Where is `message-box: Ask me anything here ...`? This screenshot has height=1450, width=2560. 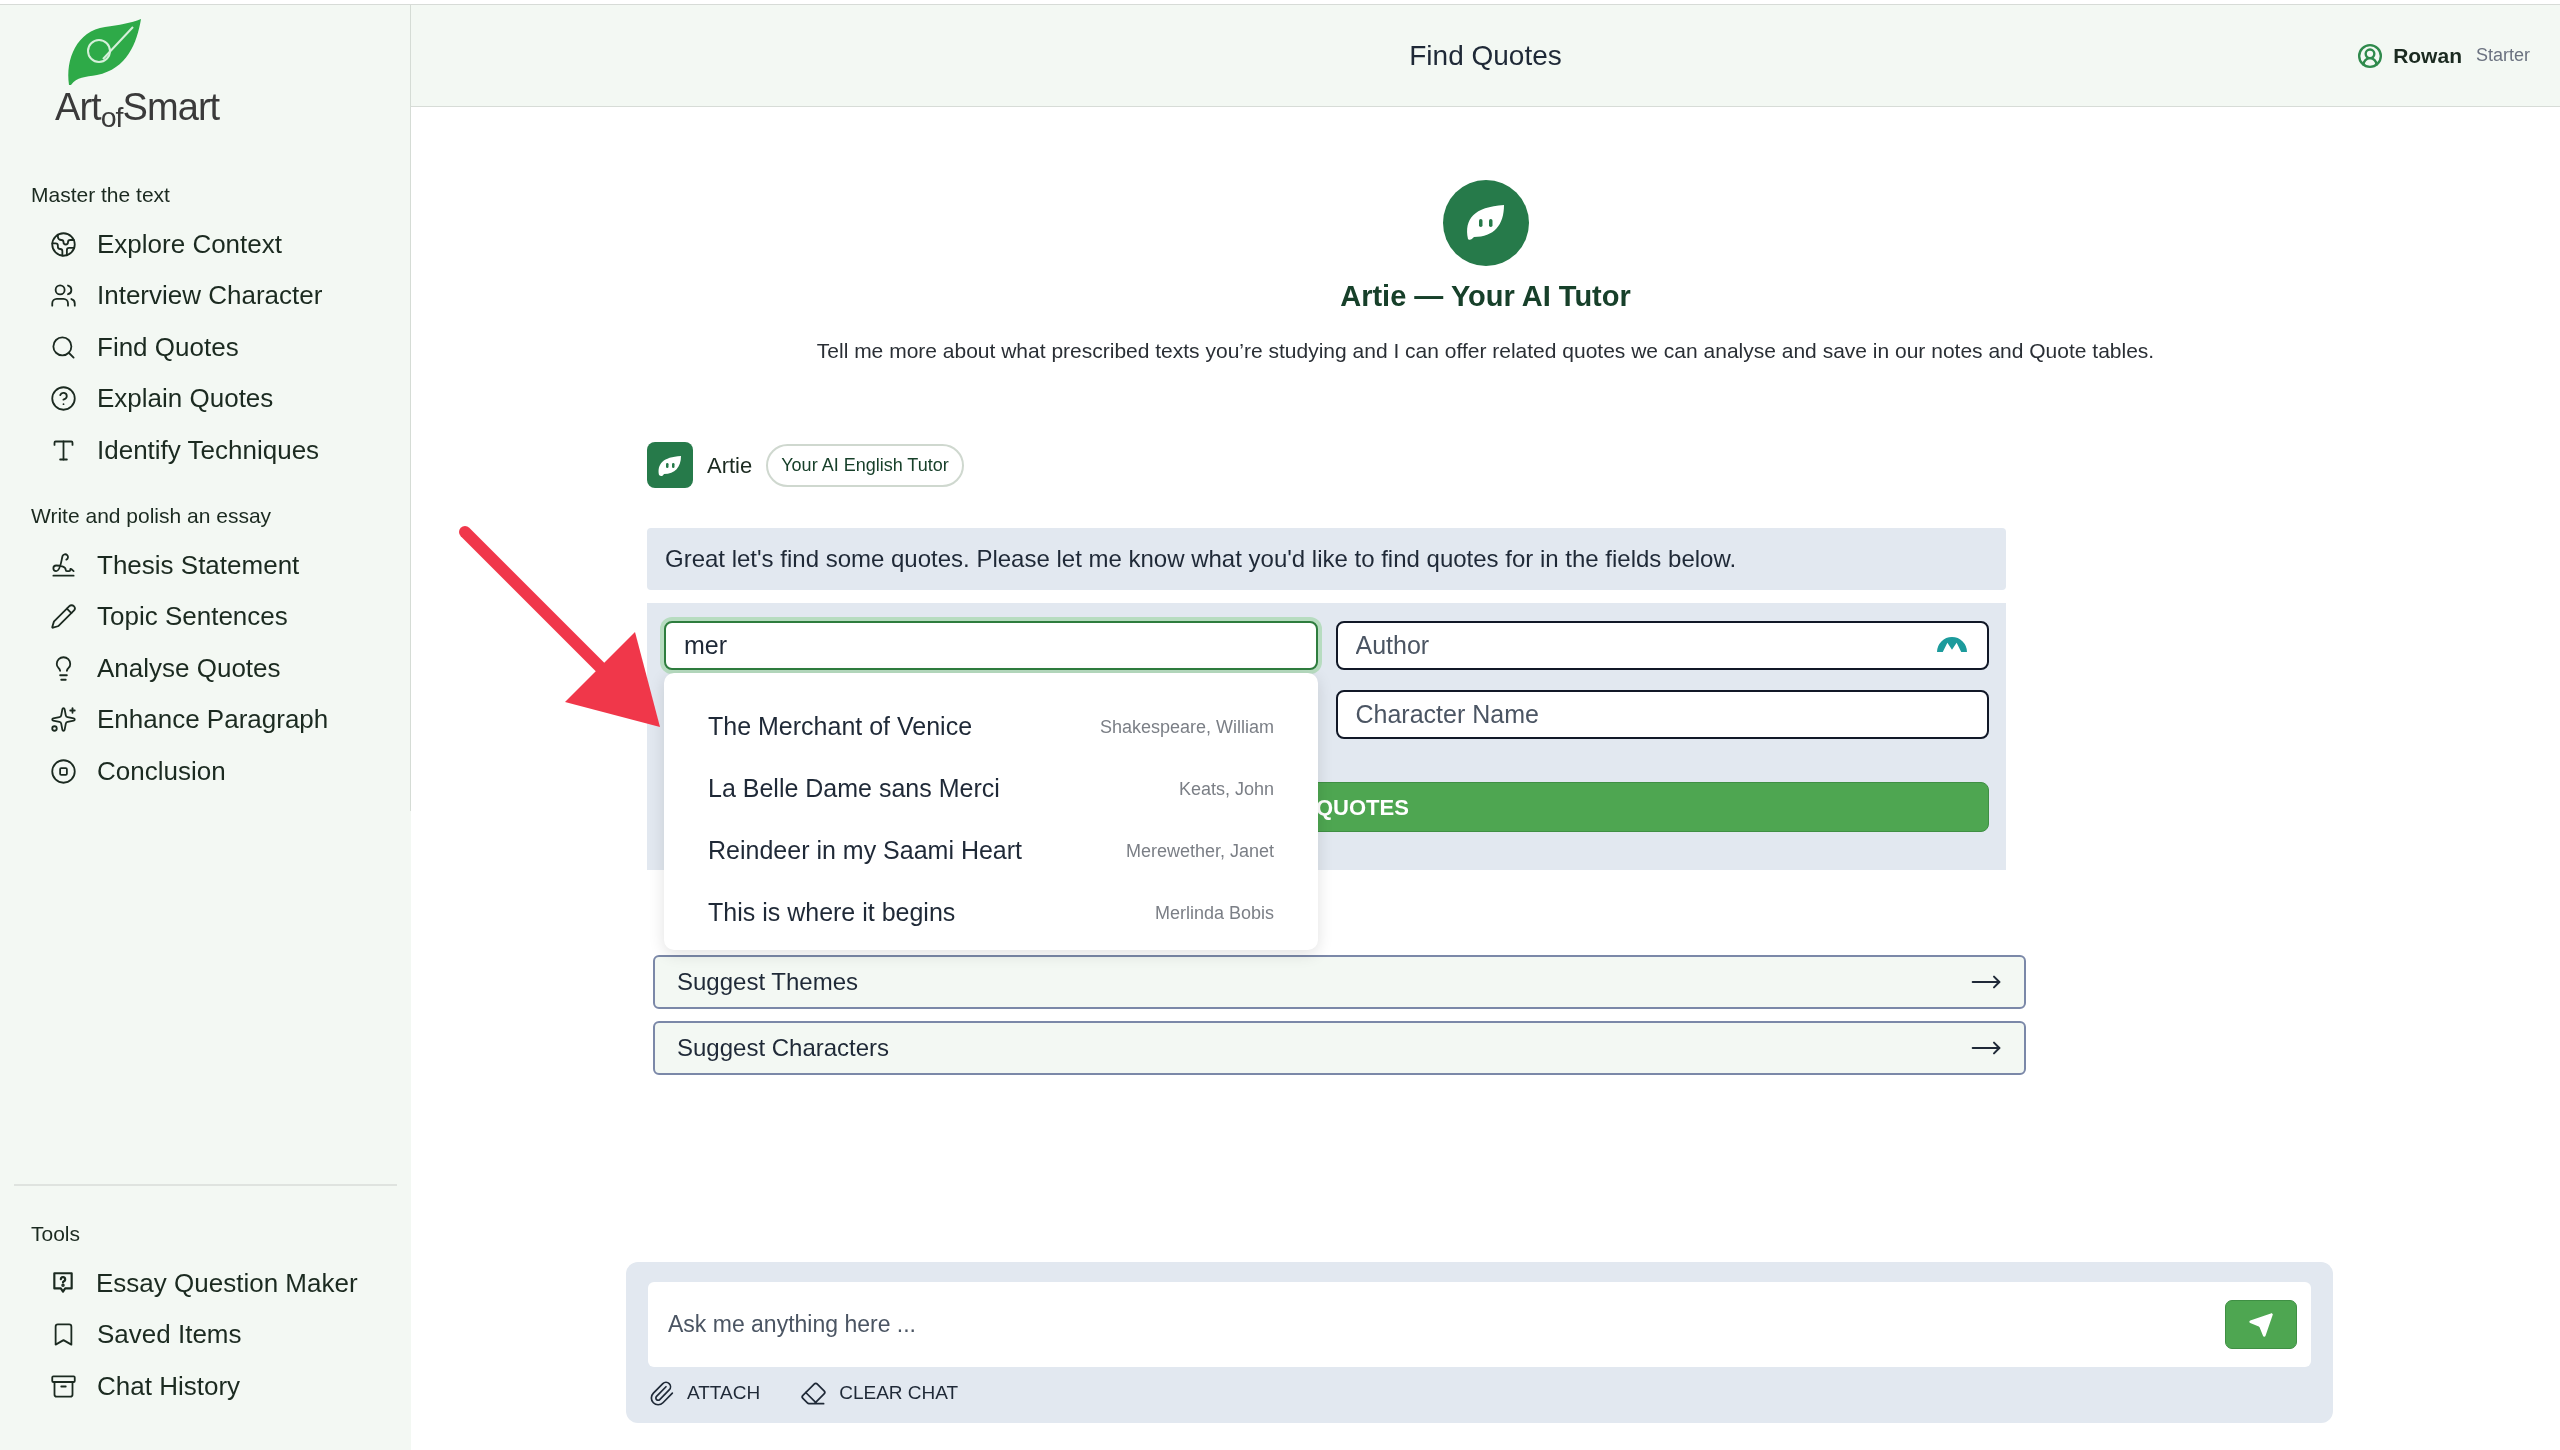 message-box: Ask me anything here ... is located at coordinates (1479, 1324).